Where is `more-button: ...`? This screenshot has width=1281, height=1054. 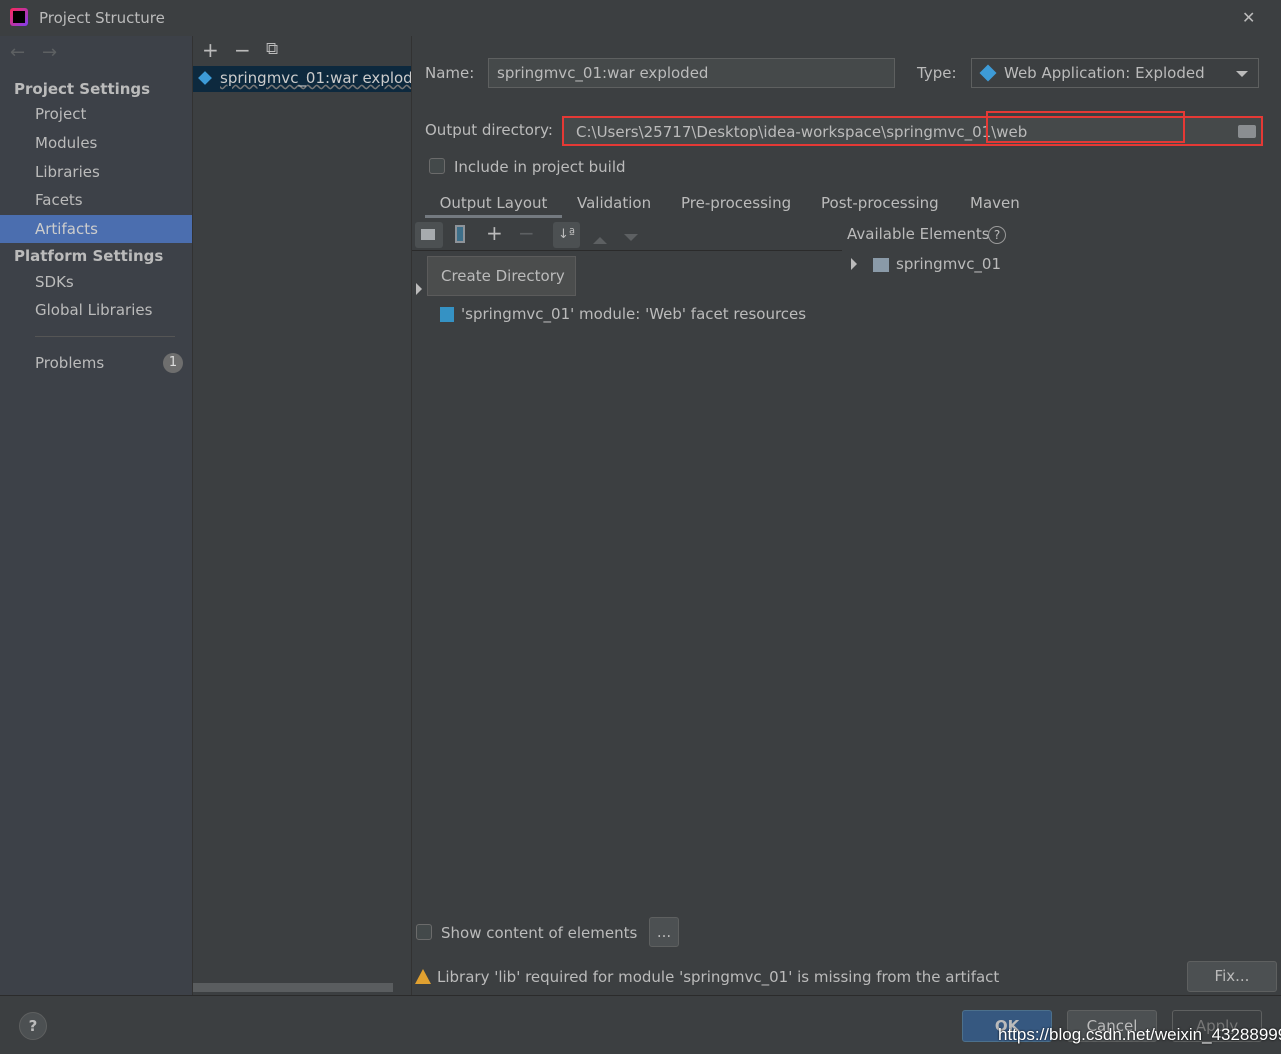
more-button: ... is located at coordinates (664, 932).